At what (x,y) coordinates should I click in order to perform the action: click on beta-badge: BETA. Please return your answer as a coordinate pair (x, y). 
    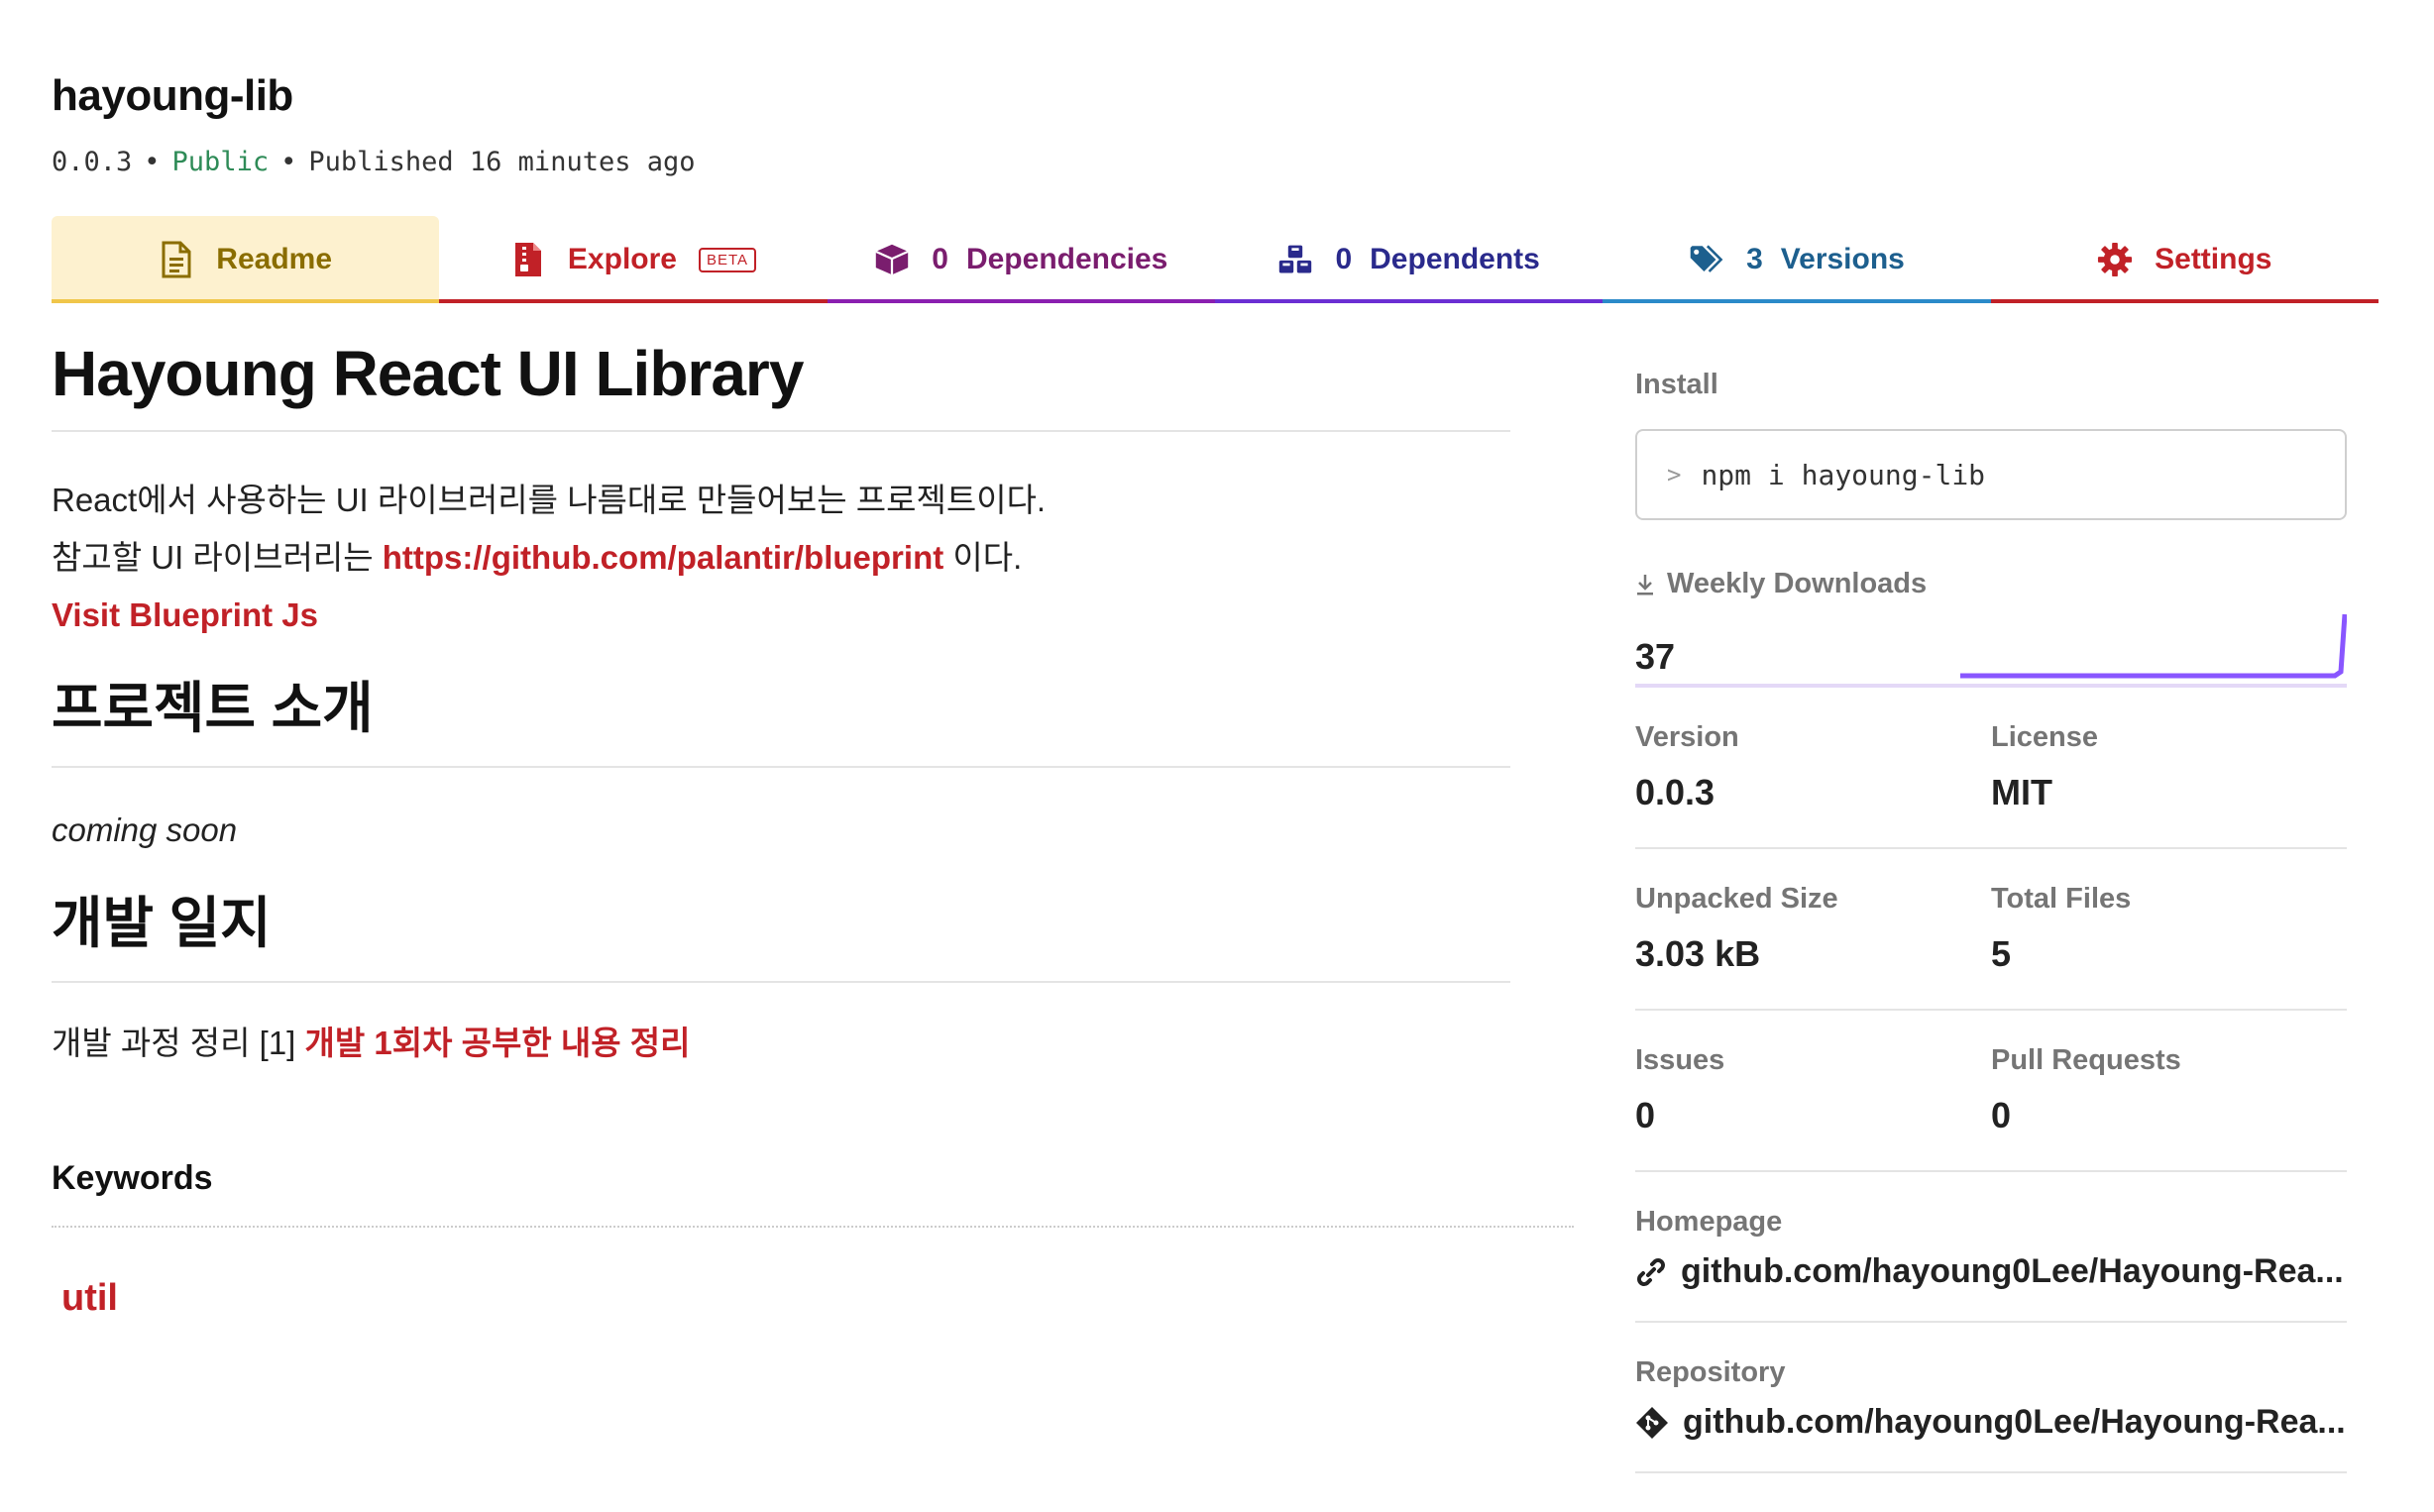
    Looking at the image, I should click on (727, 259).